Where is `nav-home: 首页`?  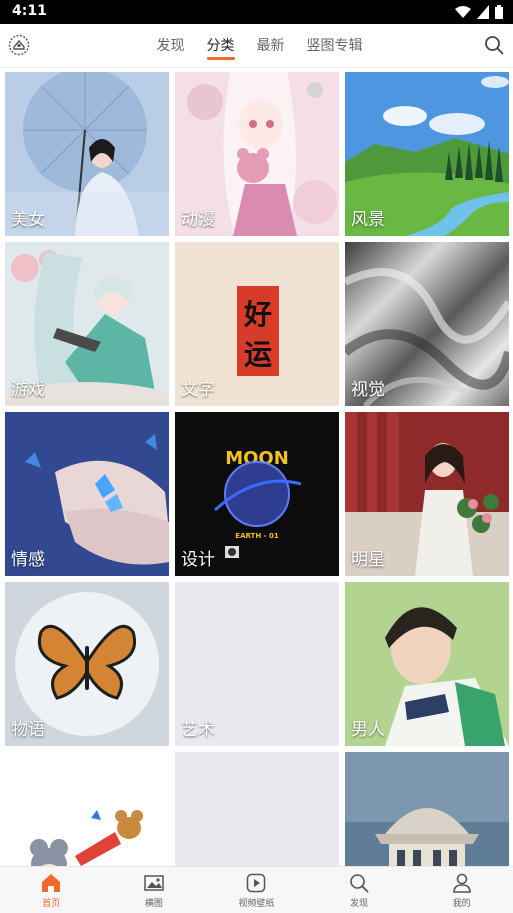 nav-home: 首页 is located at coordinates (51, 890).